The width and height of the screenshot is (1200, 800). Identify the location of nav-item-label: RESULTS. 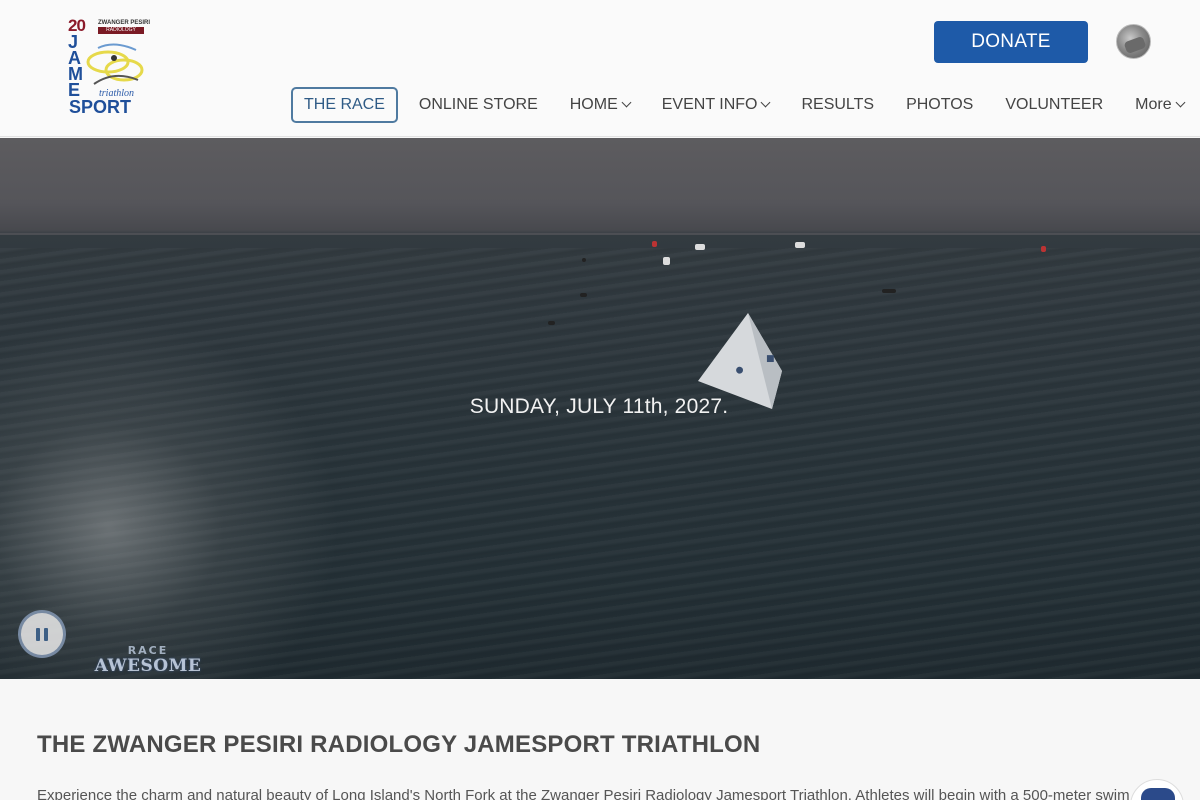
(838, 104).